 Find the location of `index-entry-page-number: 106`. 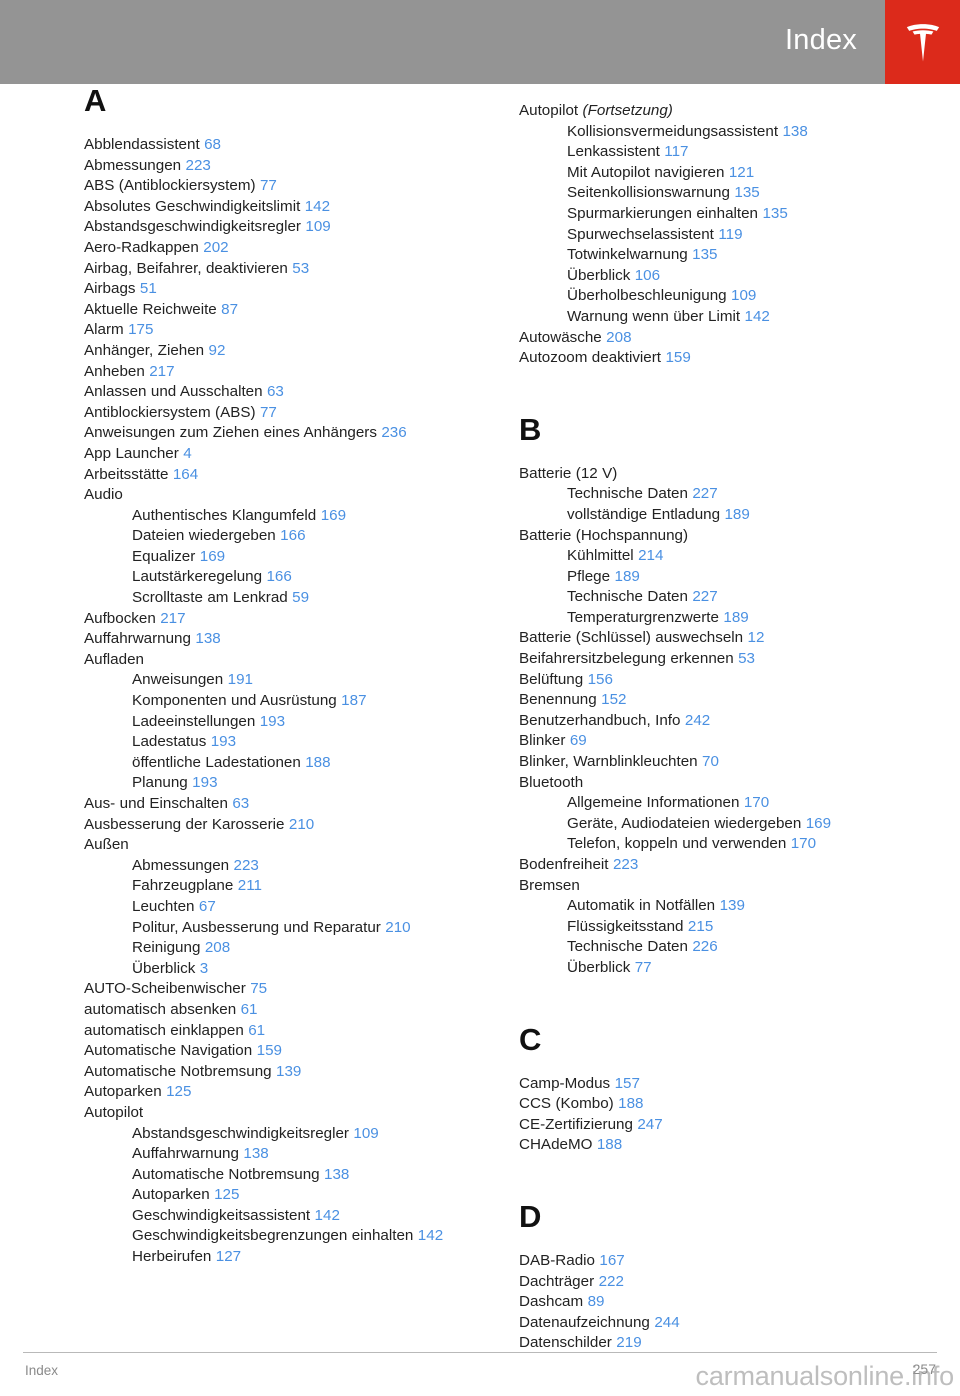

index-entry-page-number: 106 is located at coordinates (647, 275).